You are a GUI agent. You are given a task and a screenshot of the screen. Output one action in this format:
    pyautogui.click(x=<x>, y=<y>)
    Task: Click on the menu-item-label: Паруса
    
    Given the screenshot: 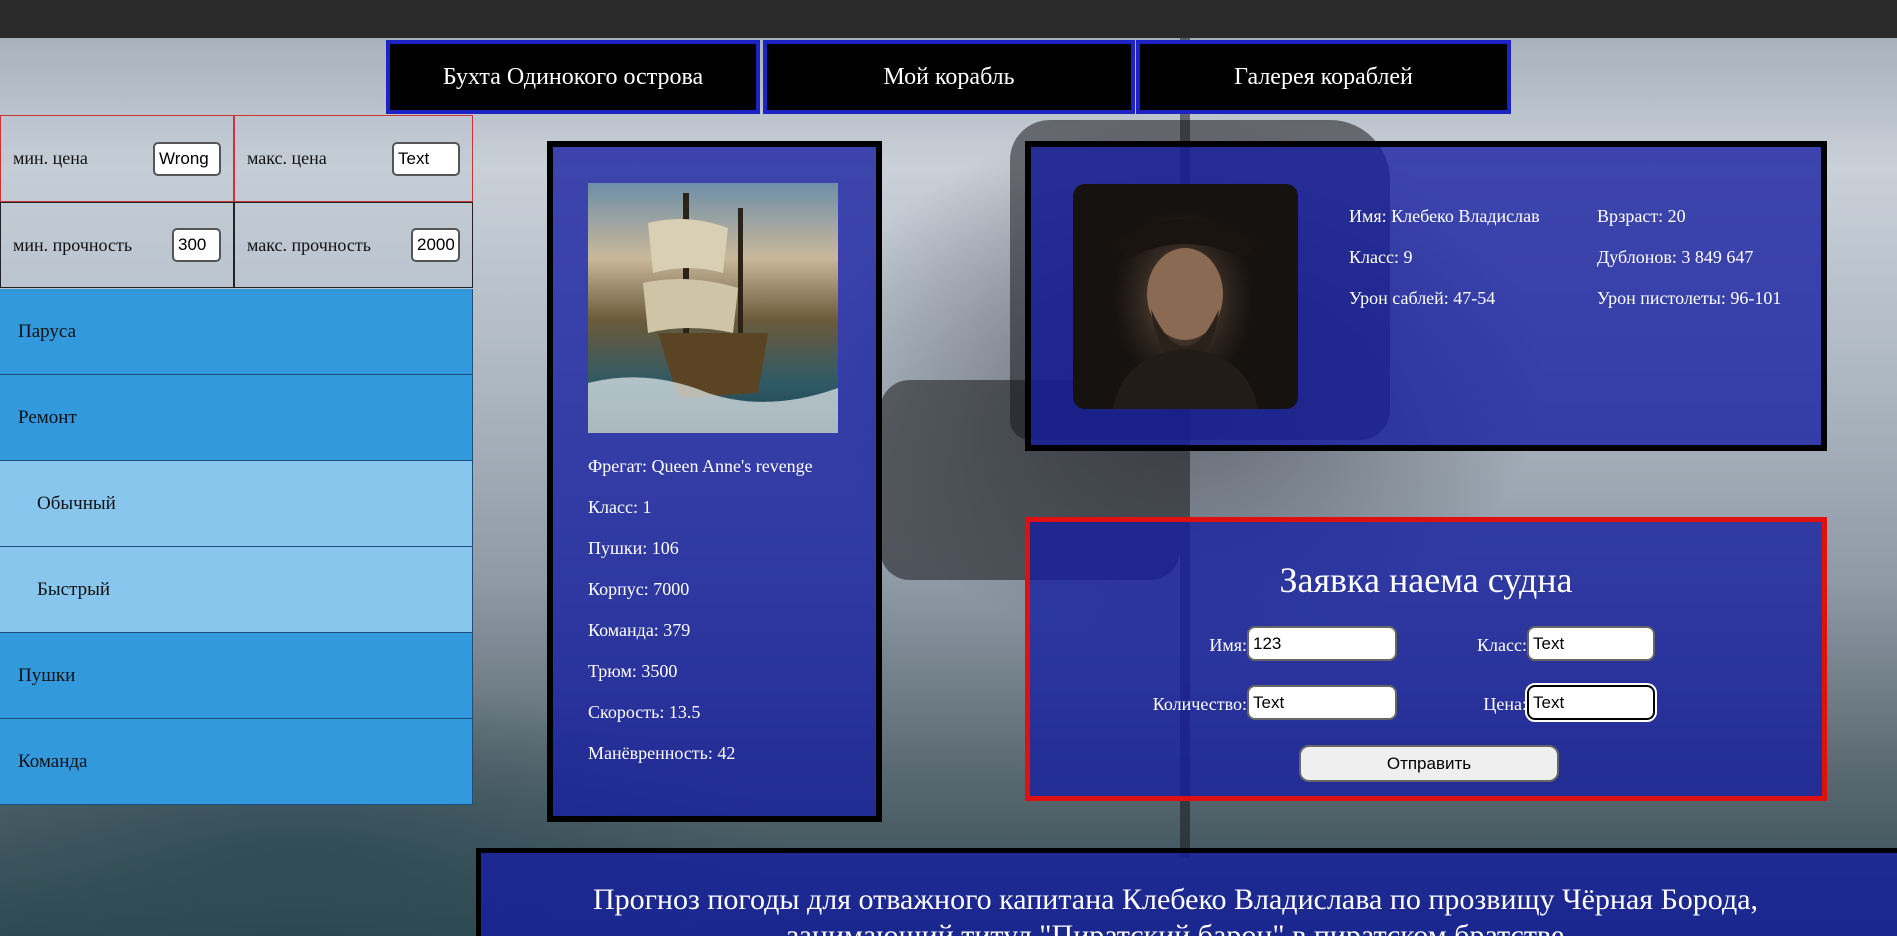 What is the action you would take?
    pyautogui.click(x=47, y=331)
    